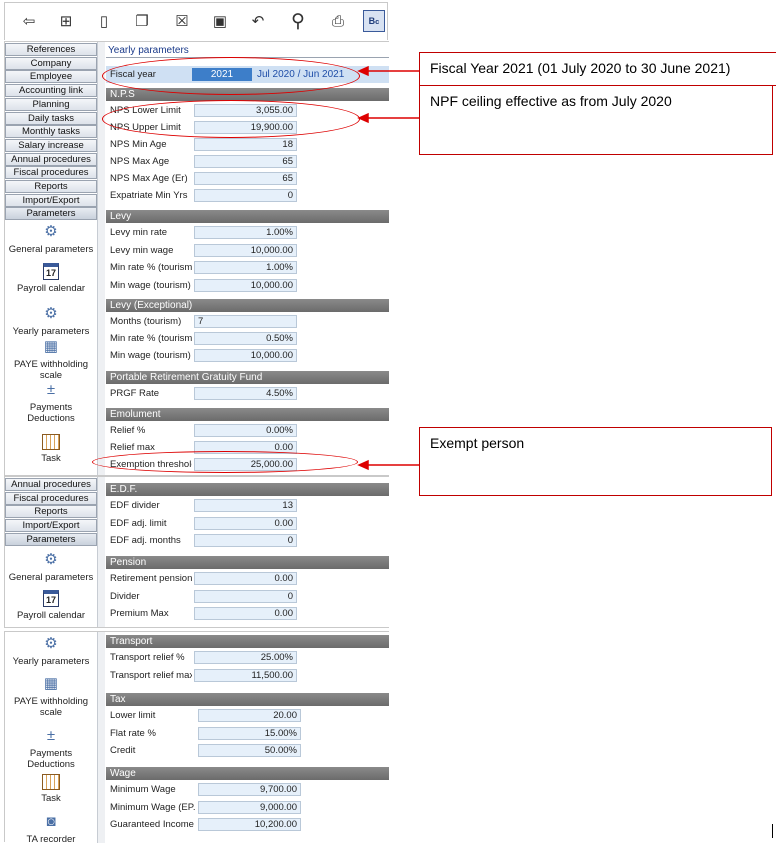 The height and width of the screenshot is (845, 776). Describe the element at coordinates (245, 321) in the screenshot. I see `field-input: 7` at that location.